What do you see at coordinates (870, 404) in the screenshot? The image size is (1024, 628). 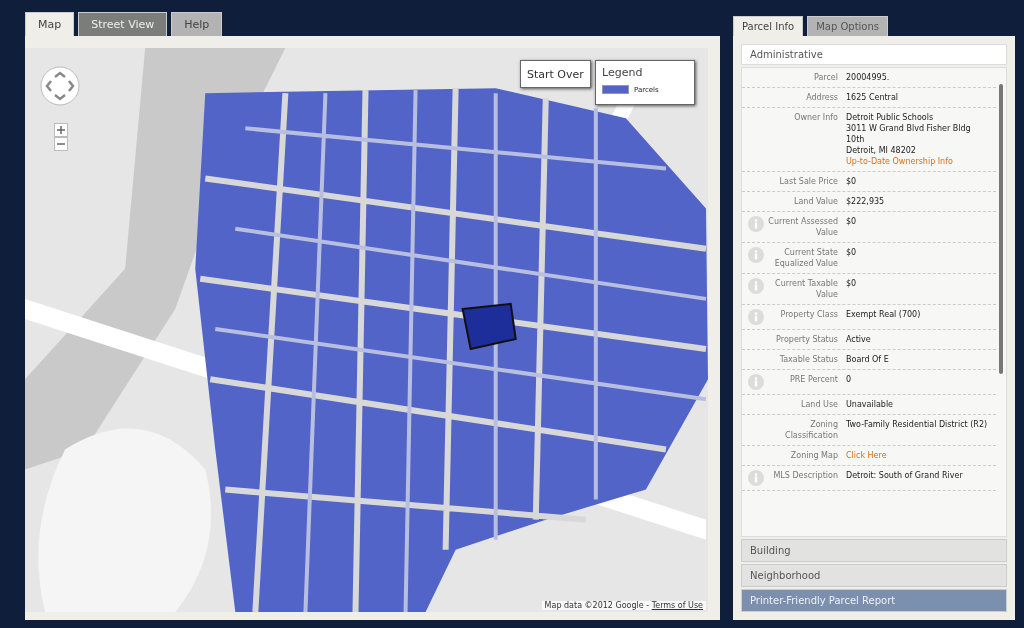 I see `field-value: Unavailable` at bounding box center [870, 404].